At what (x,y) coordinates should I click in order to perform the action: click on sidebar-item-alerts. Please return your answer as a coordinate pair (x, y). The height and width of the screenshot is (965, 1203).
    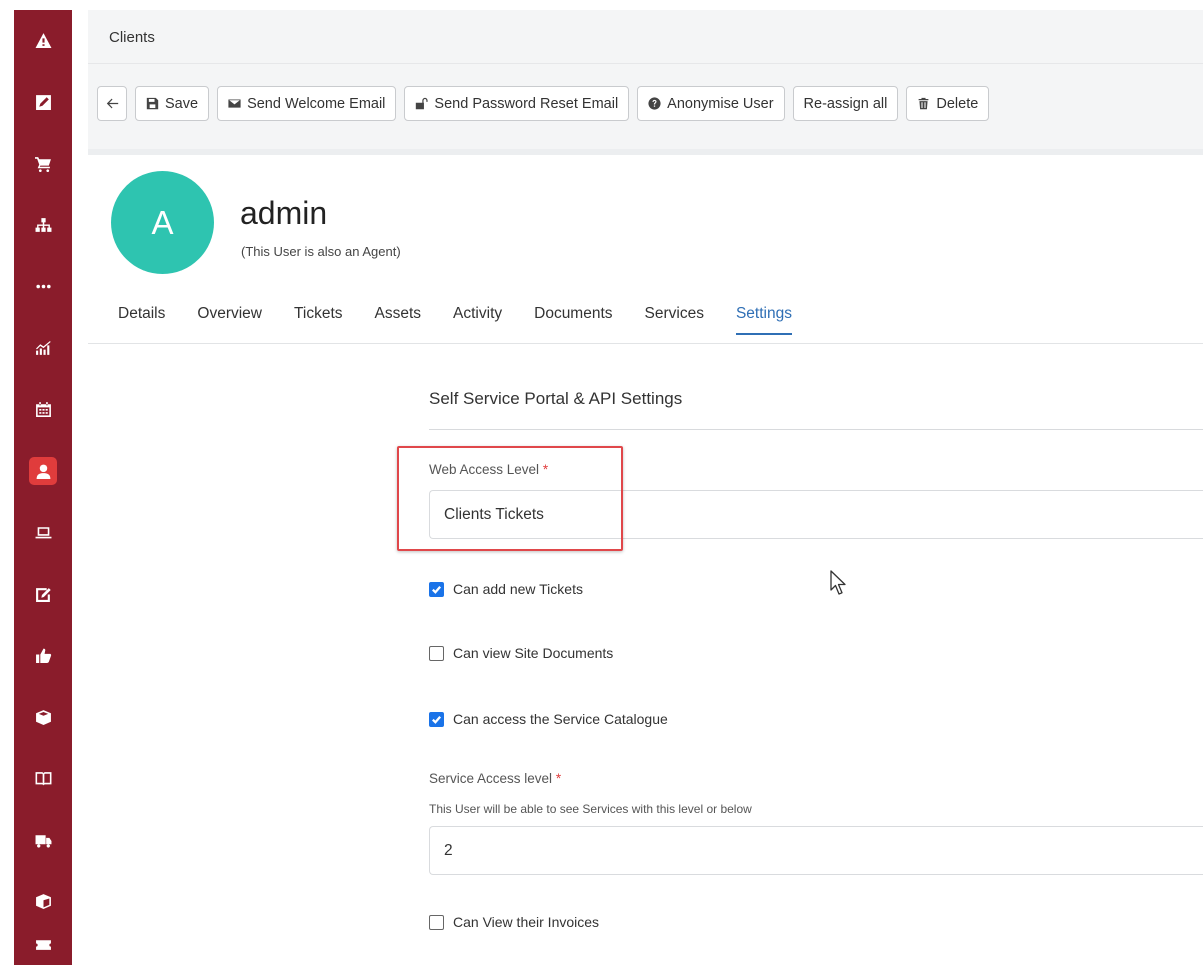
    Looking at the image, I should click on (43, 41).